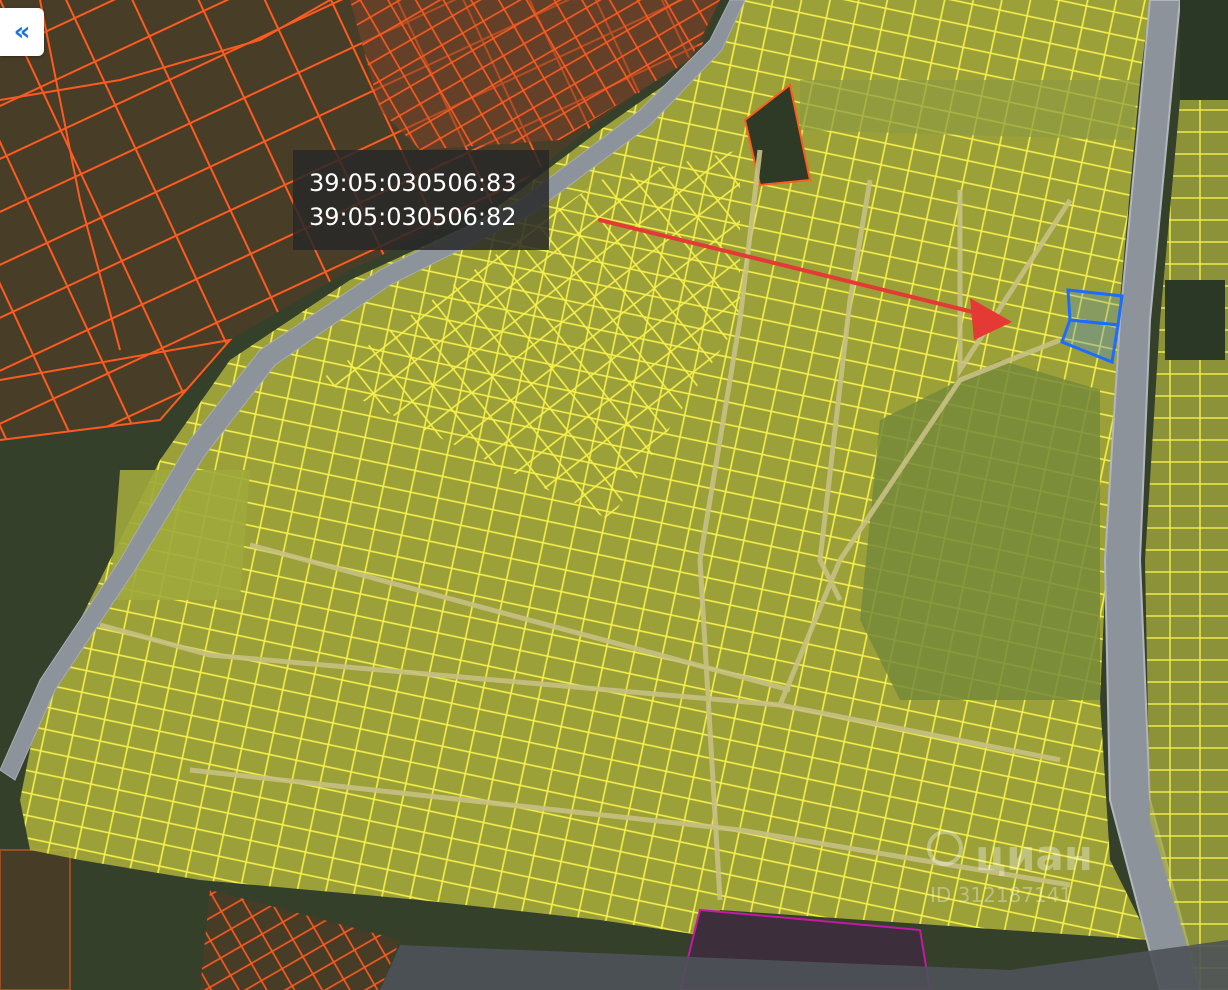 The image size is (1228, 990). What do you see at coordinates (413, 217) in the screenshot?
I see `parcel-number-2: 39:05:030506:82` at bounding box center [413, 217].